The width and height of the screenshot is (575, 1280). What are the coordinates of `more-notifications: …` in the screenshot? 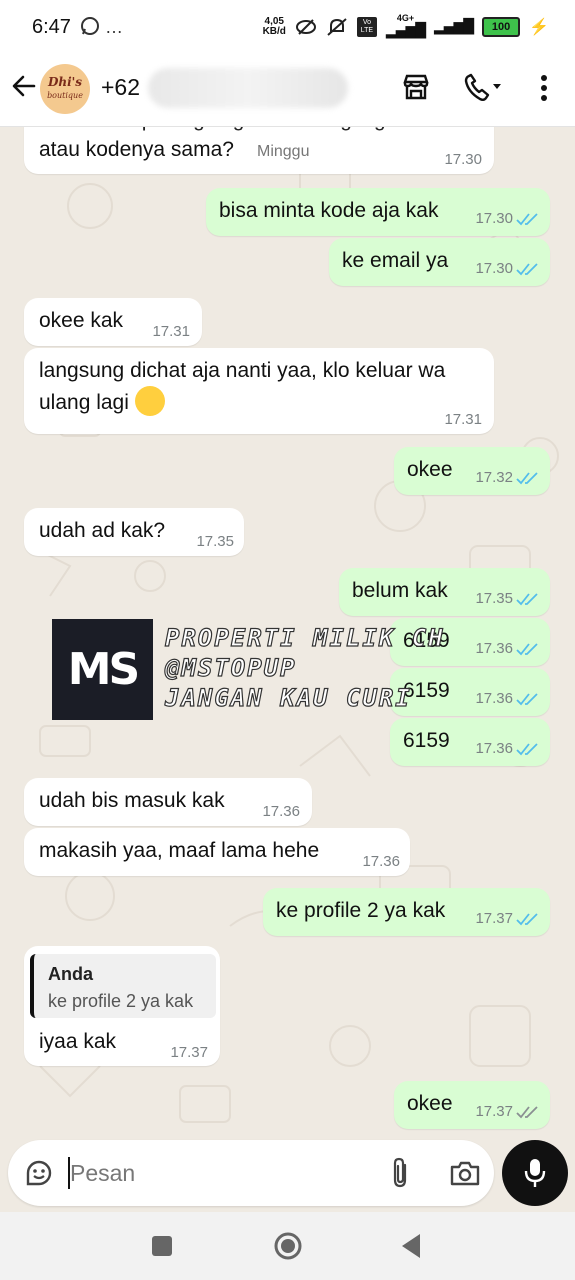 It's located at (114, 27).